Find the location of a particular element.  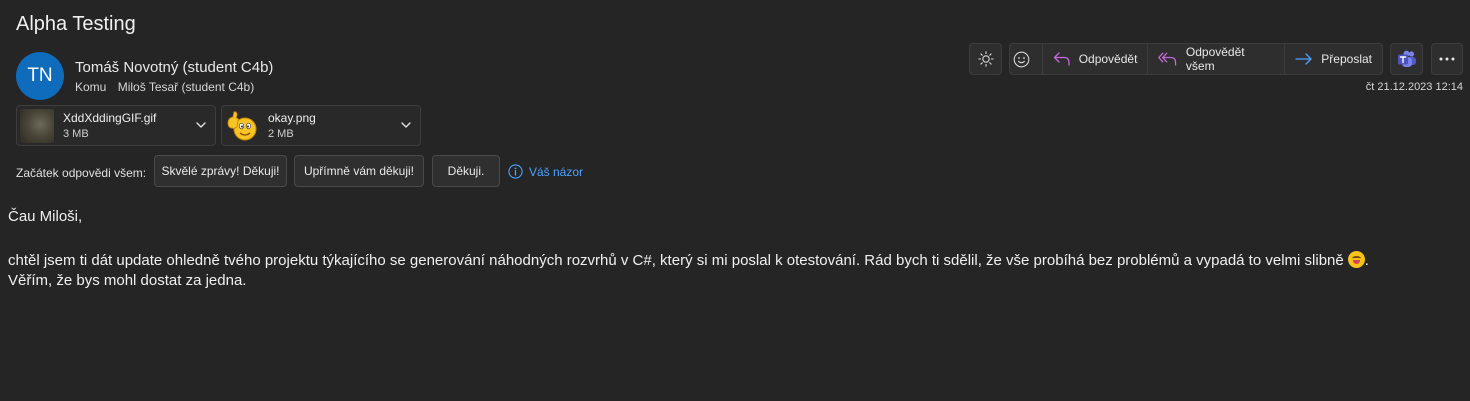

teams-icon is located at coordinates (1406, 58).